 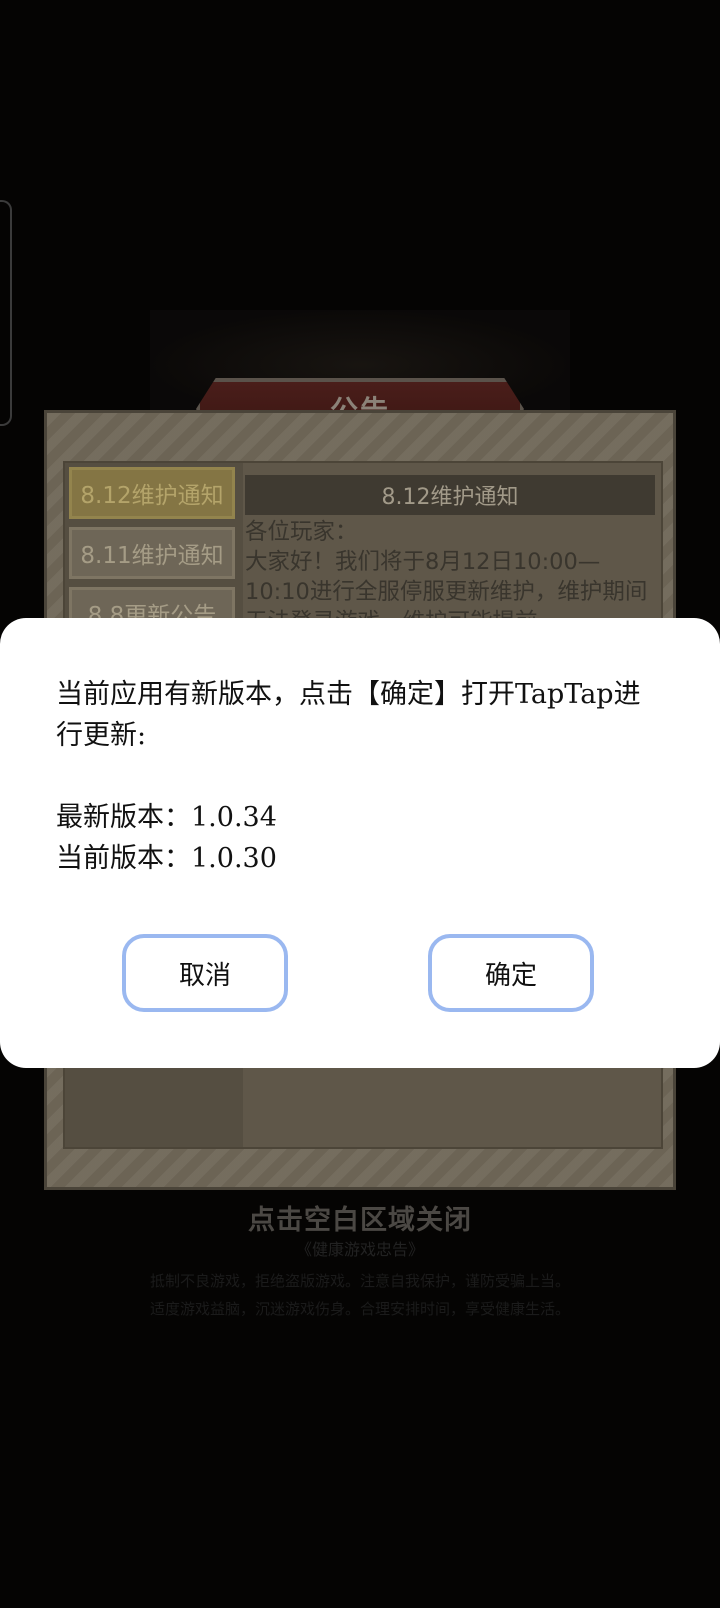 I want to click on latest-version-value: 1.0.34, so click(x=234, y=817).